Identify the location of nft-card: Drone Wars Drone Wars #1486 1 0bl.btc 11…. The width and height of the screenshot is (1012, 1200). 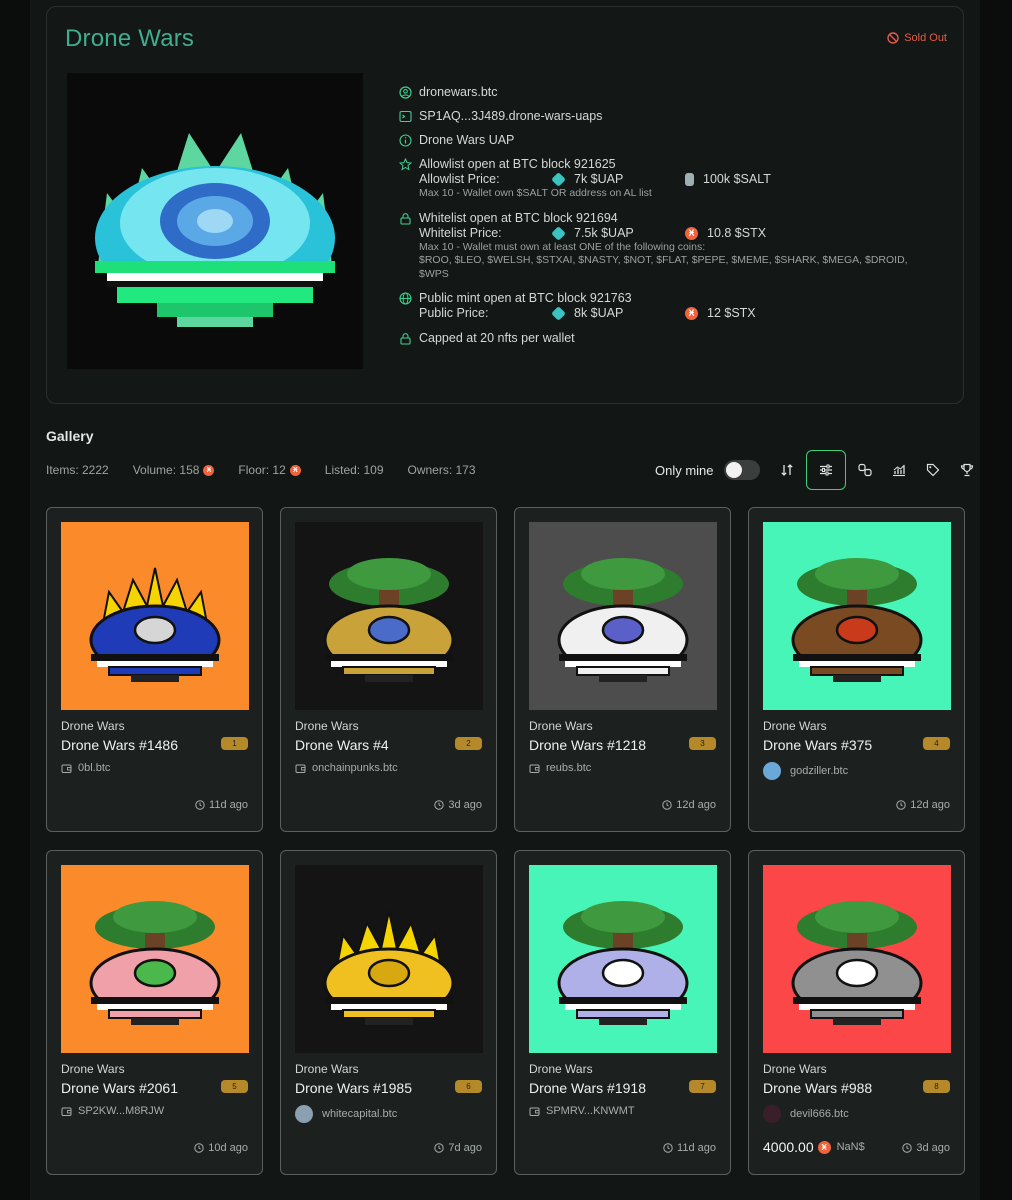
(154, 669).